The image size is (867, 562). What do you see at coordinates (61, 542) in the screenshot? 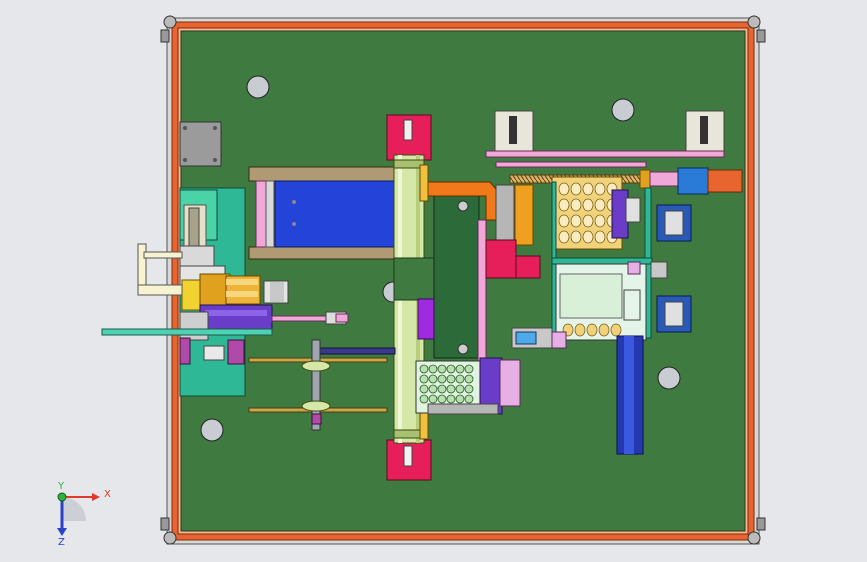
I see `z-axis-label: Z` at bounding box center [61, 542].